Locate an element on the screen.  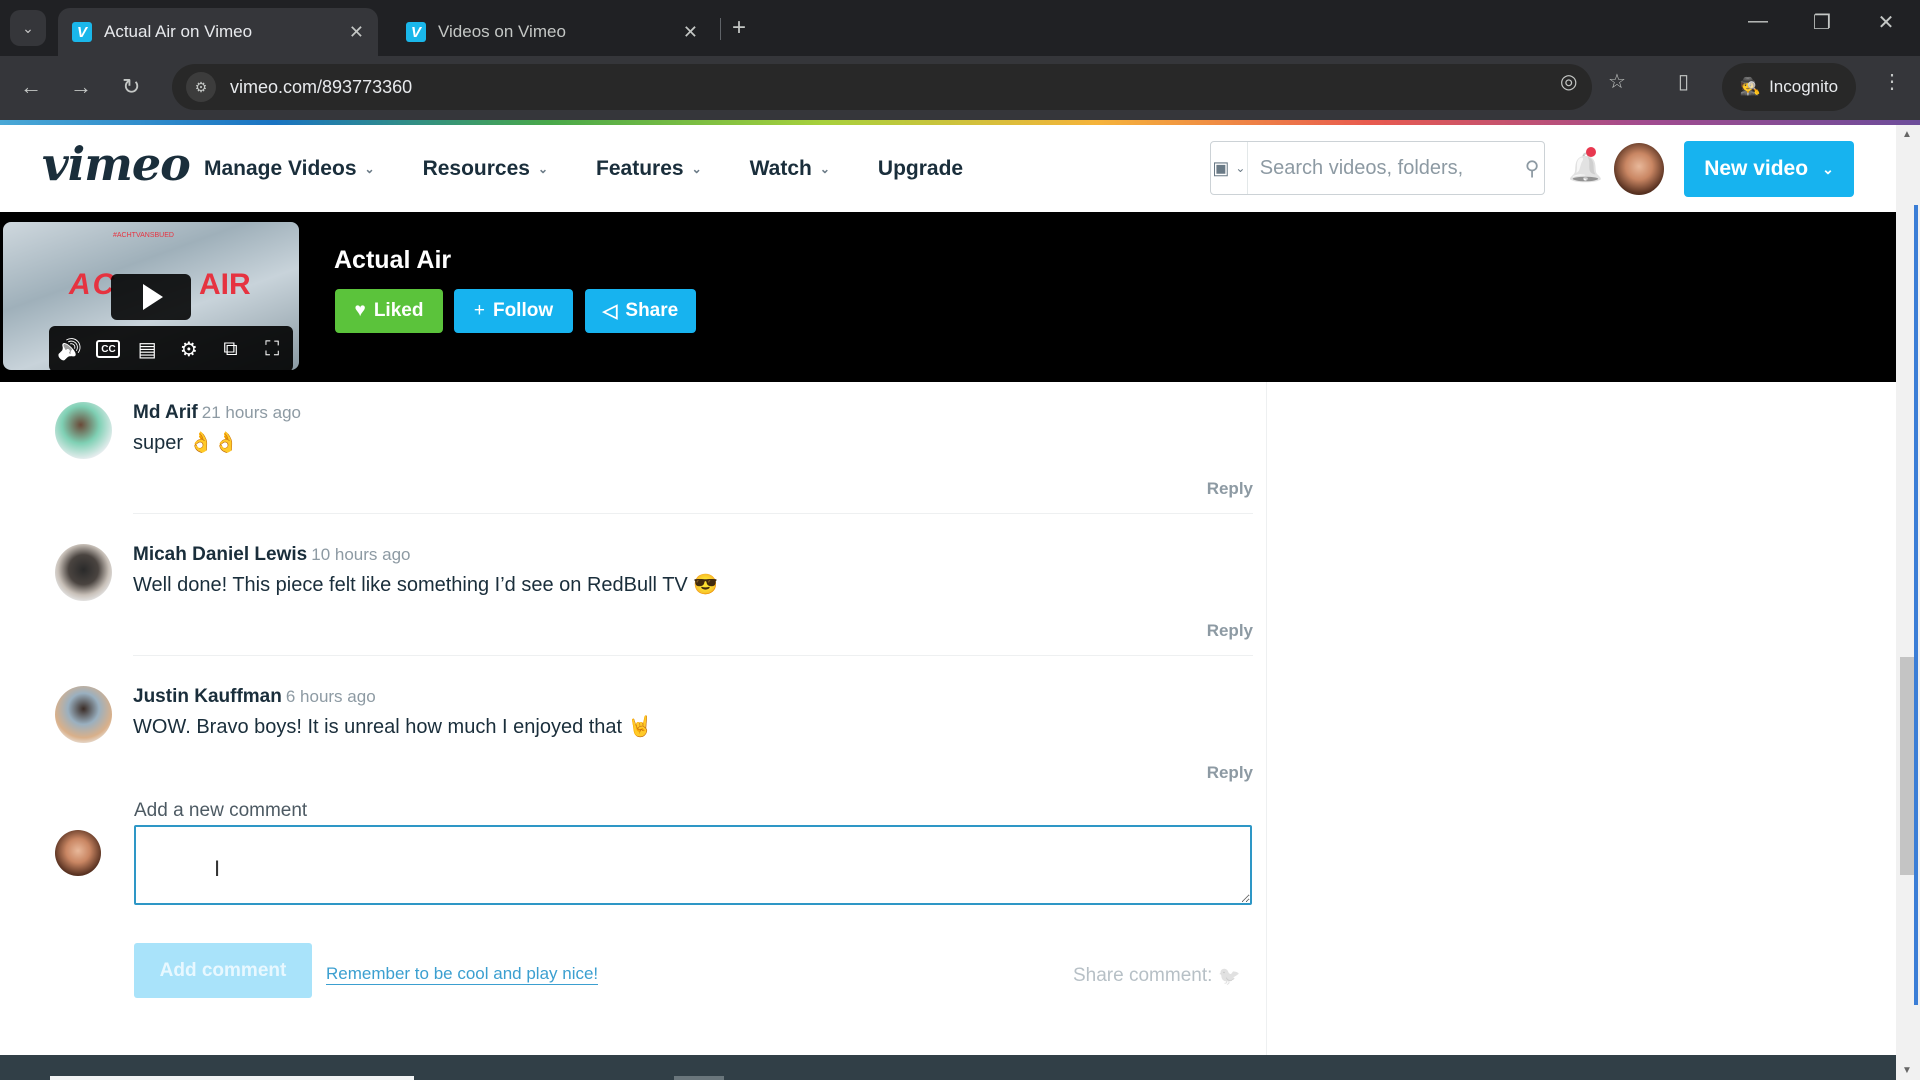
nav-watch: Watch ⌄ is located at coordinates (790, 169).